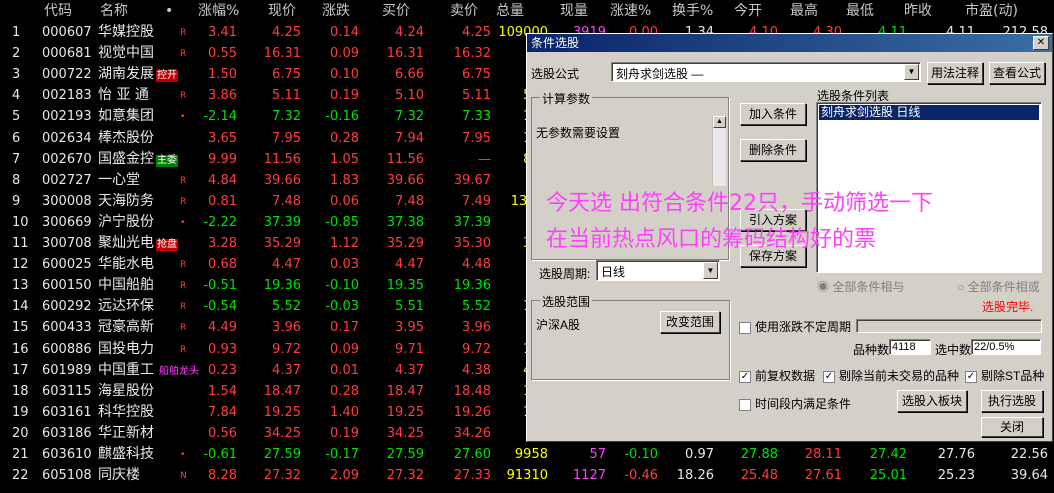 The width and height of the screenshot is (1054, 493). Describe the element at coordinates (766, 72) in the screenshot. I see `formula-select: 刻舟求剑选股 — ▼` at that location.